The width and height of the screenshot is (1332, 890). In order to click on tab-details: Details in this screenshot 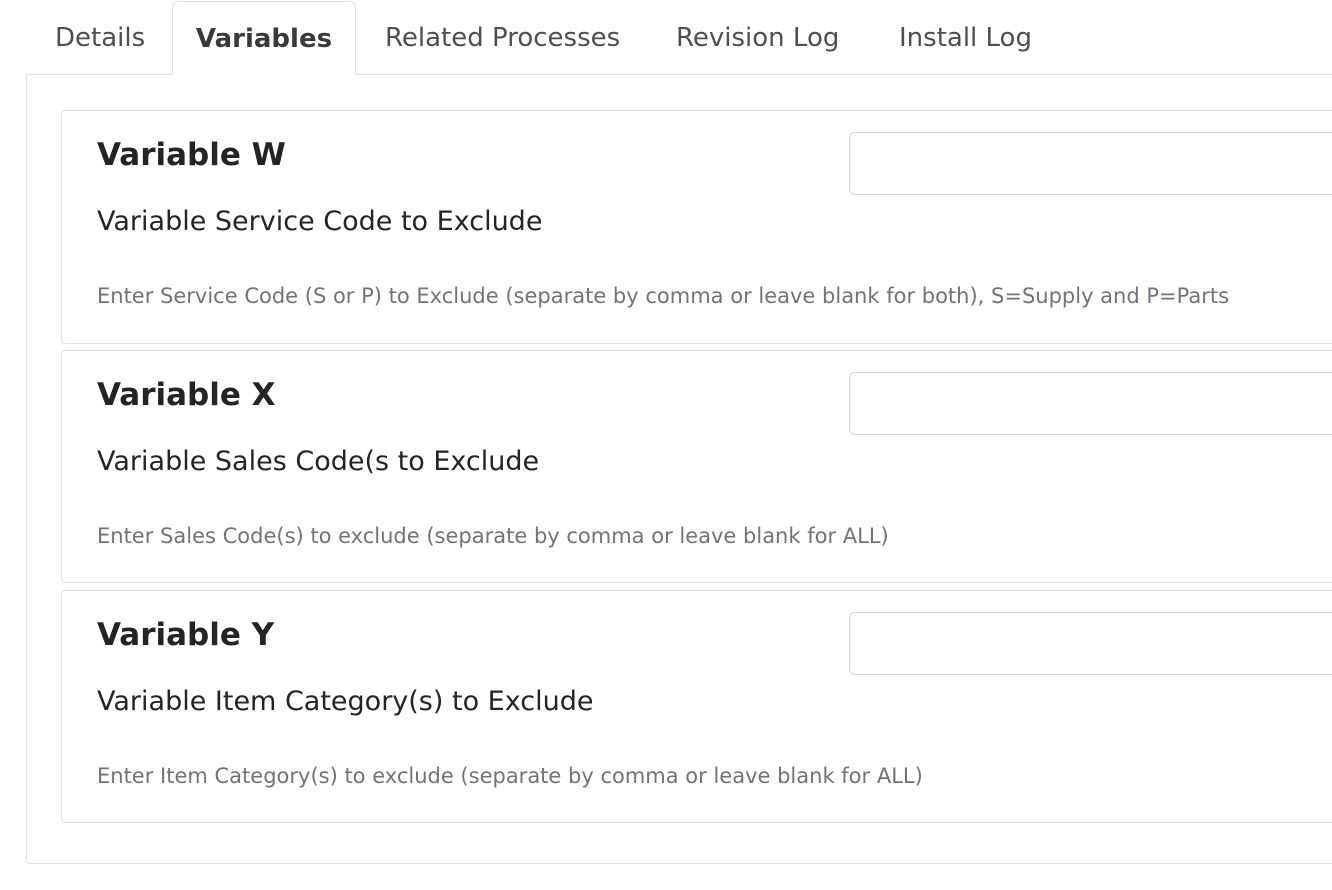, I will do `click(100, 38)`.